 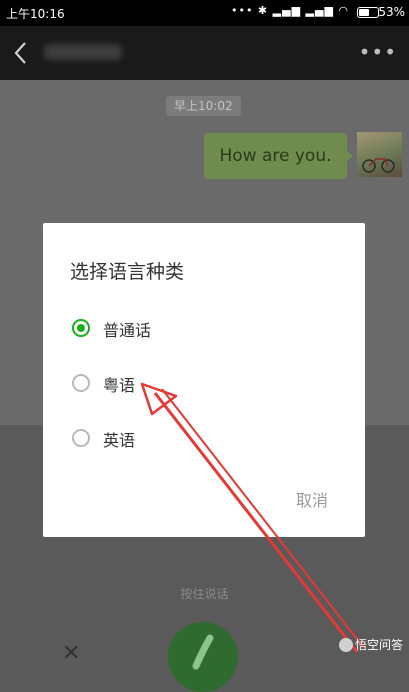 What do you see at coordinates (83, 52) in the screenshot?
I see `contact-name-blurred` at bounding box center [83, 52].